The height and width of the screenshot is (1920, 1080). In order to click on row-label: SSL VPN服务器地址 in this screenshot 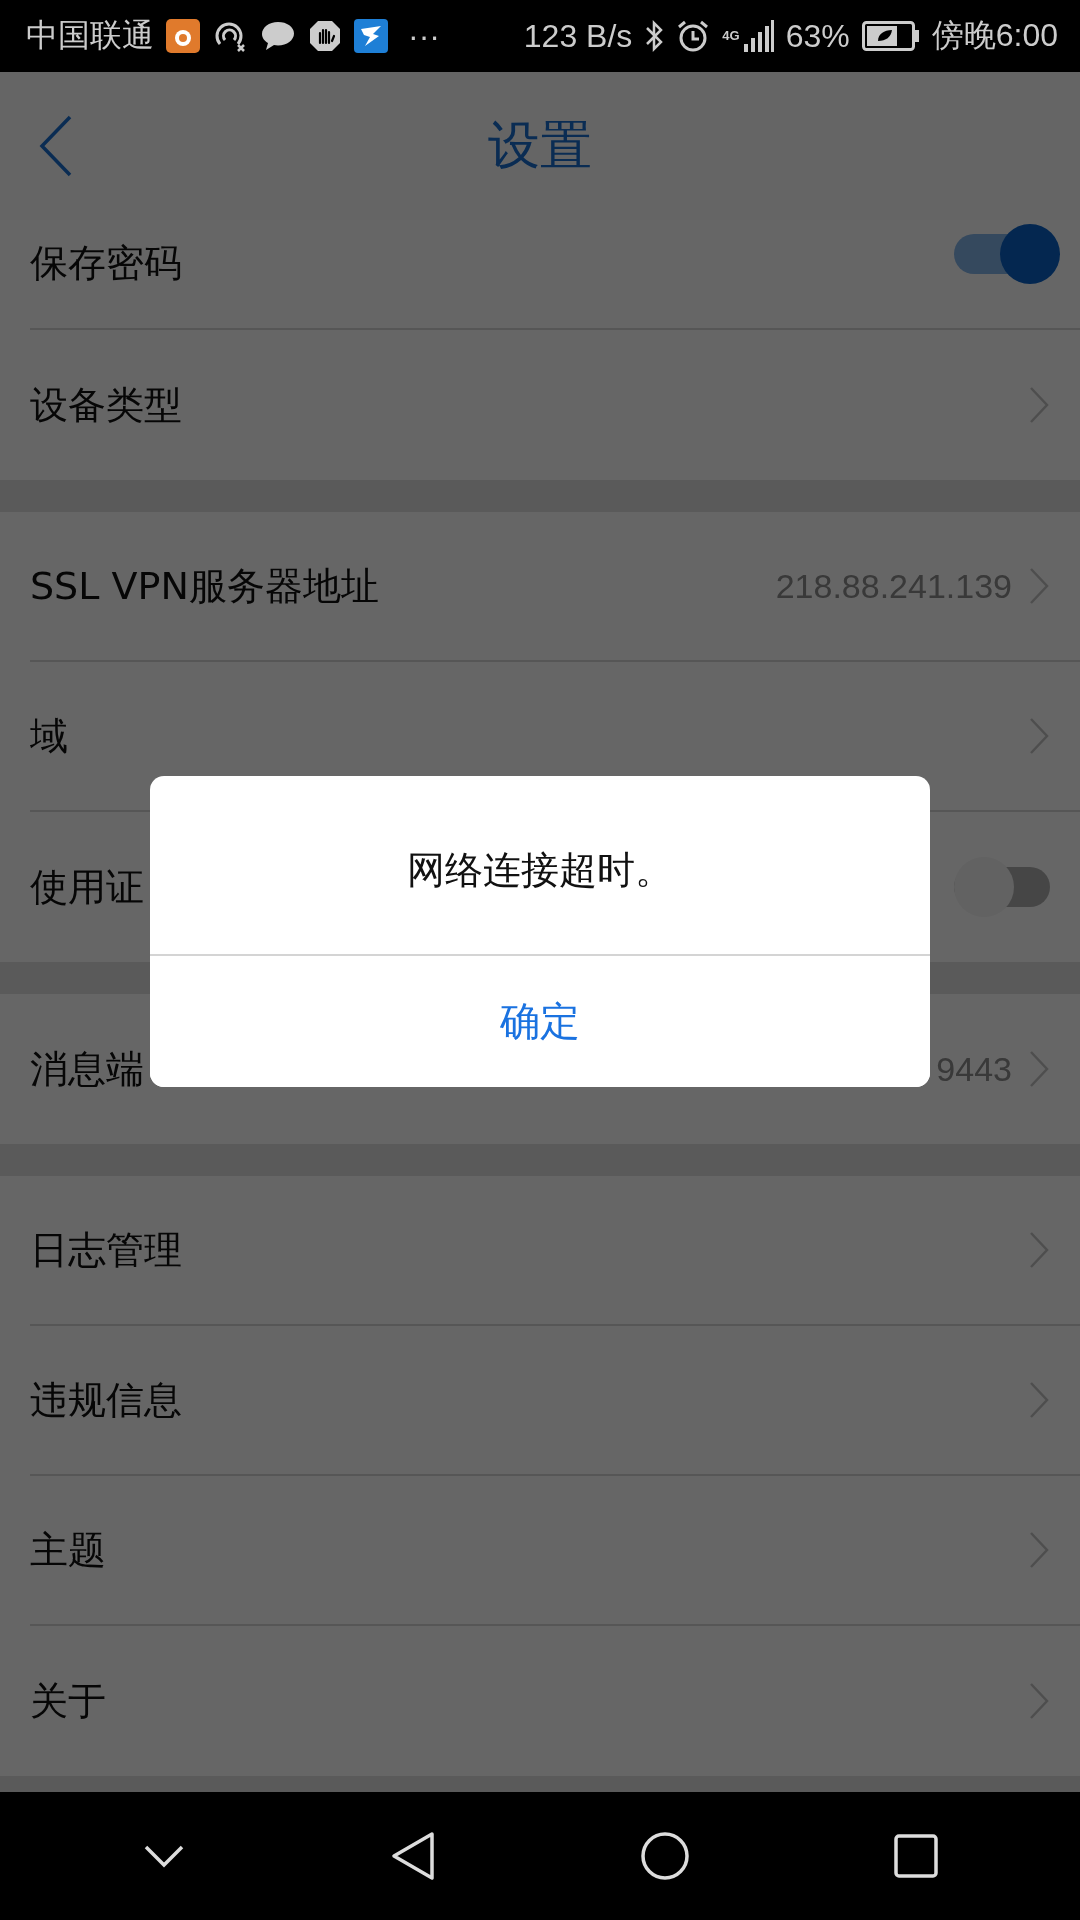, I will do `click(204, 586)`.